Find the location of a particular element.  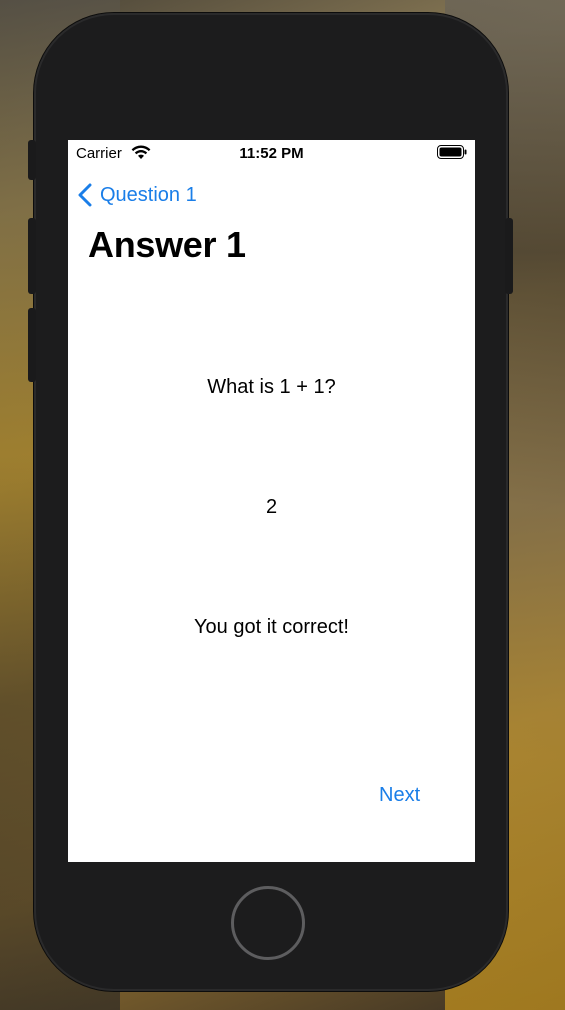

status-bar: Carrier 11:52 PM is located at coordinates (271, 153).